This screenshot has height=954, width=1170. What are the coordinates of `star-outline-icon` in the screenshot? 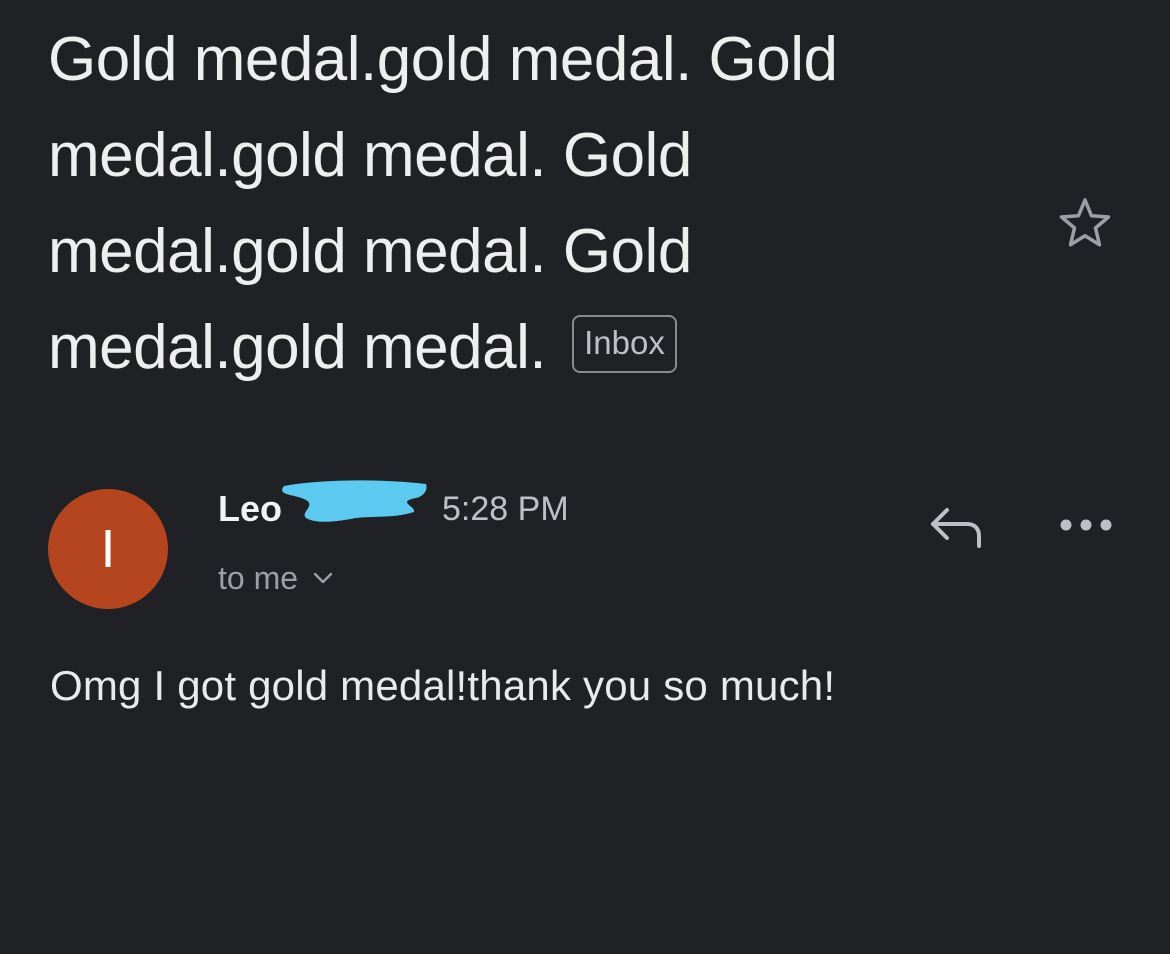 It's located at (1085, 222).